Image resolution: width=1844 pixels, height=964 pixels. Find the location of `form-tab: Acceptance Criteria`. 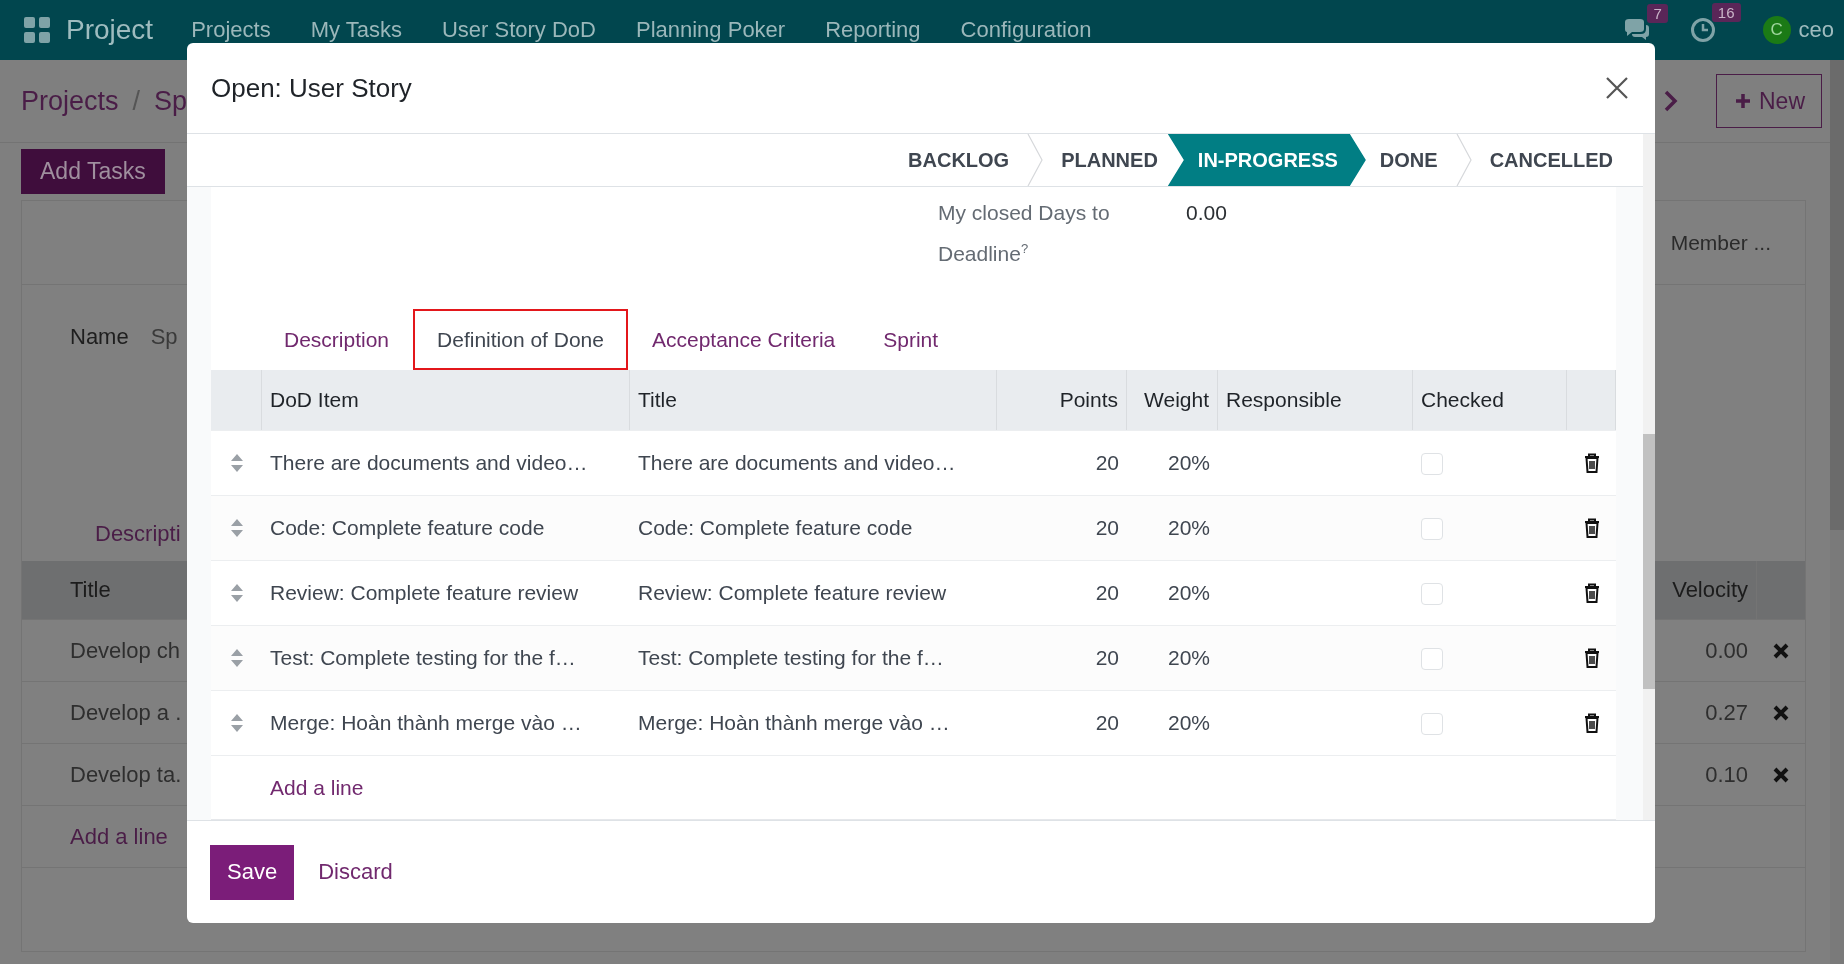

form-tab: Acceptance Criteria is located at coordinates (744, 339).